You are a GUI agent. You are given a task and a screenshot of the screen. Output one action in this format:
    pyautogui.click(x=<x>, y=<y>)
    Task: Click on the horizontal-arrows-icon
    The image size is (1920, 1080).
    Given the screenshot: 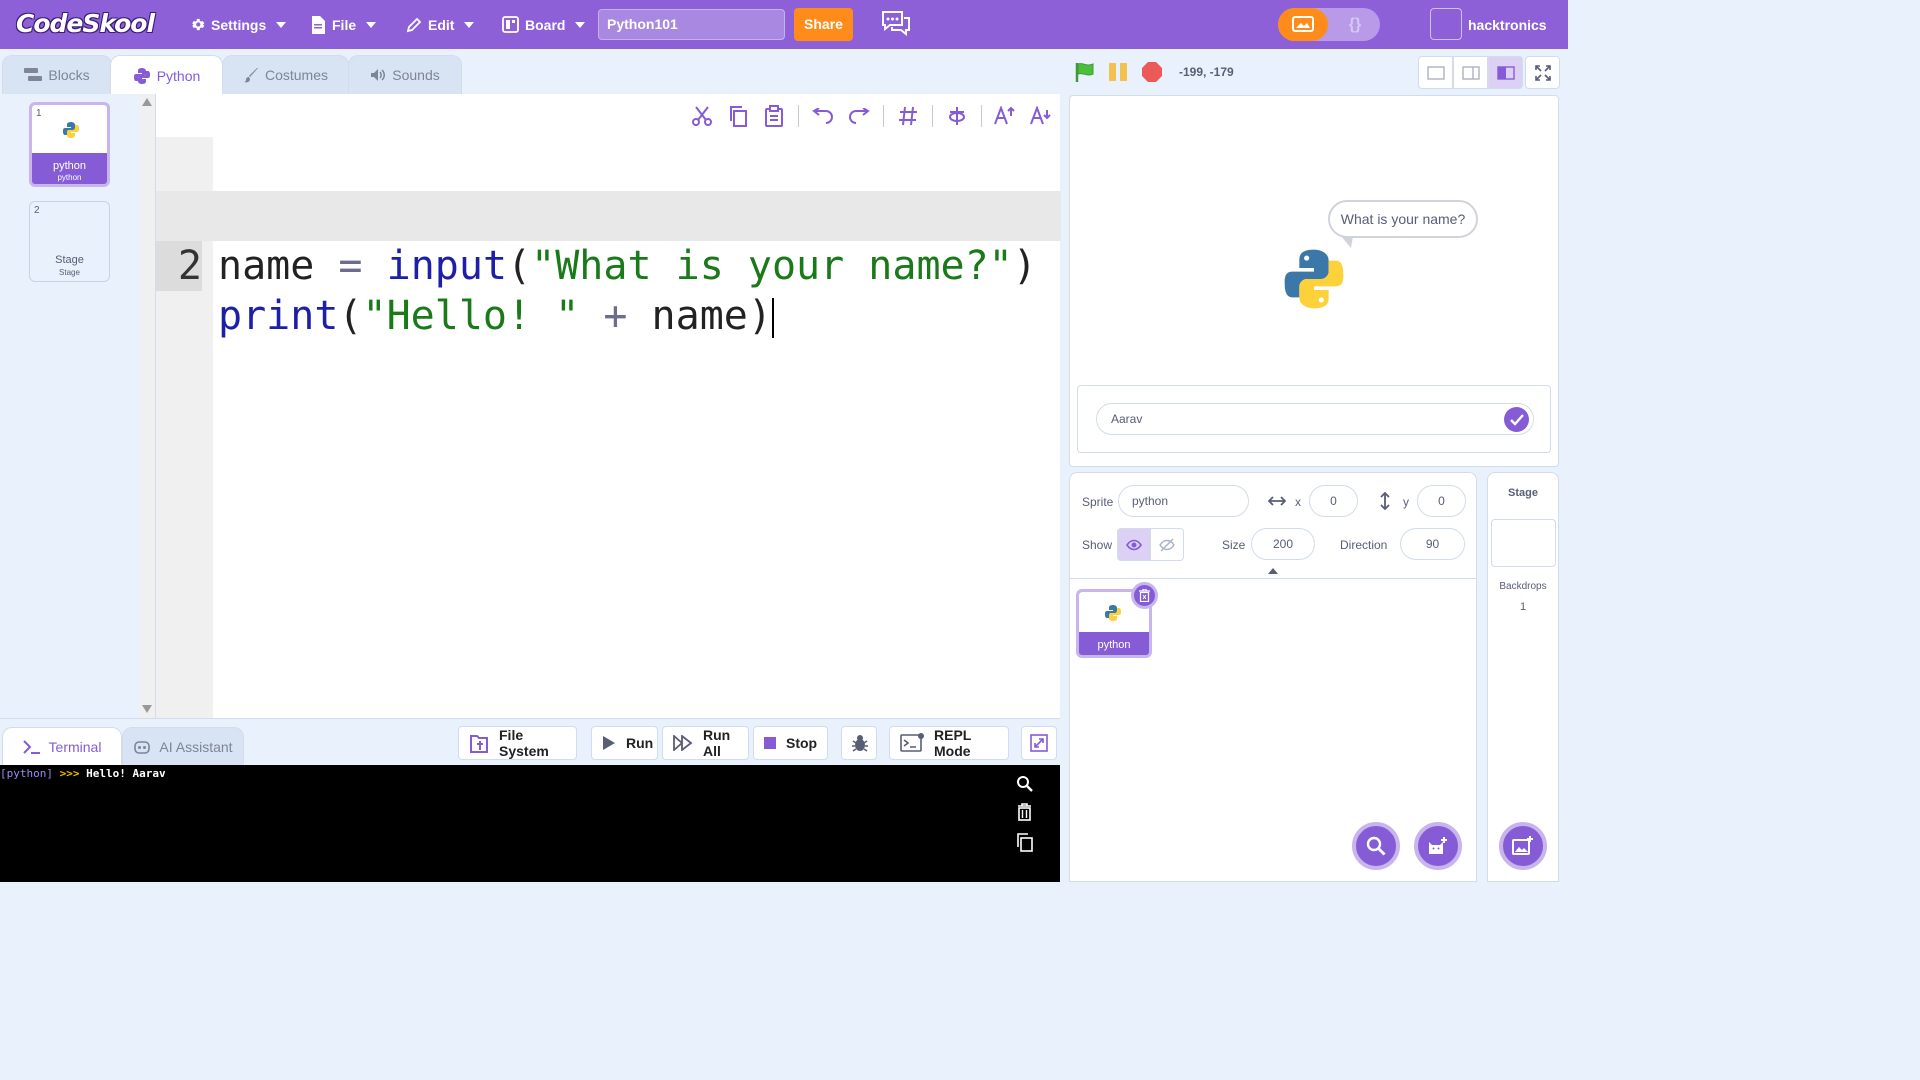 What is the action you would take?
    pyautogui.click(x=1277, y=501)
    